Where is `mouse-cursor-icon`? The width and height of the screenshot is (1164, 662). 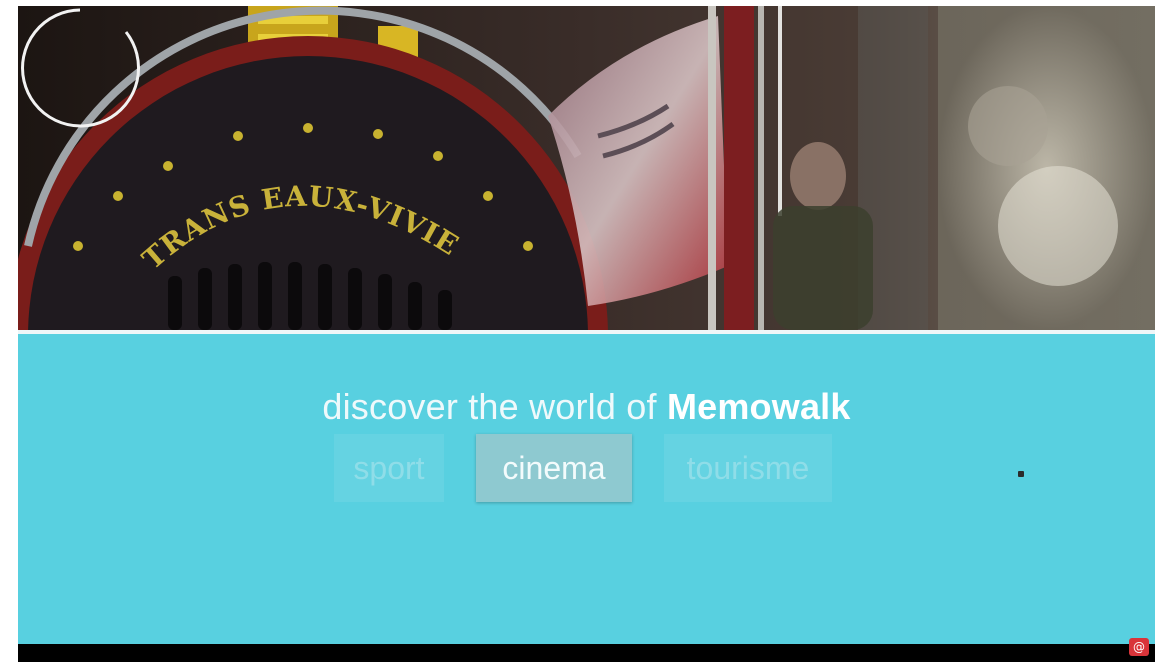
mouse-cursor-icon is located at coordinates (1021, 474).